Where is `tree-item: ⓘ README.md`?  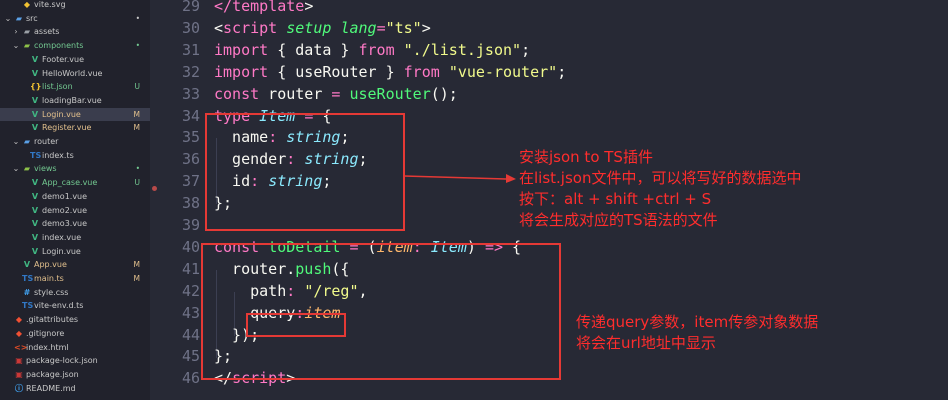
tree-item: ⓘ README.md is located at coordinates (75, 388).